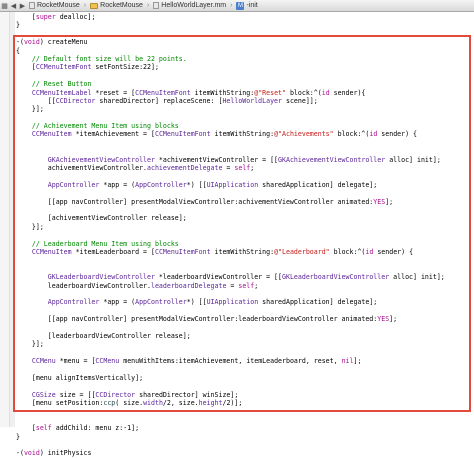 This screenshot has width=474, height=458. Describe the element at coordinates (245, 51) in the screenshot. I see `code-line: {` at that location.